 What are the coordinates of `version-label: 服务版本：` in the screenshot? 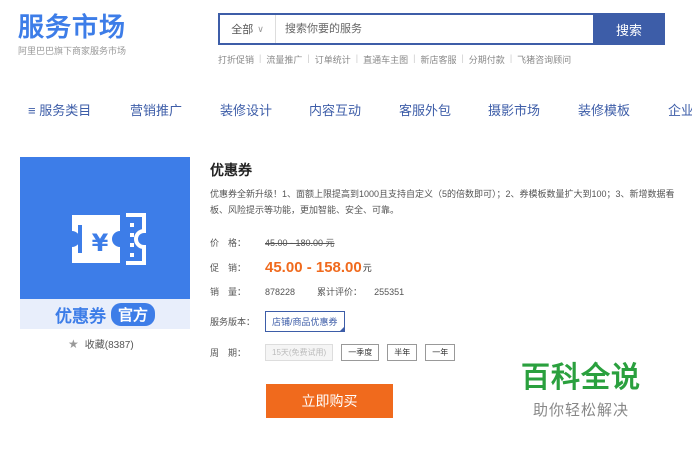 It's located at (233, 322).